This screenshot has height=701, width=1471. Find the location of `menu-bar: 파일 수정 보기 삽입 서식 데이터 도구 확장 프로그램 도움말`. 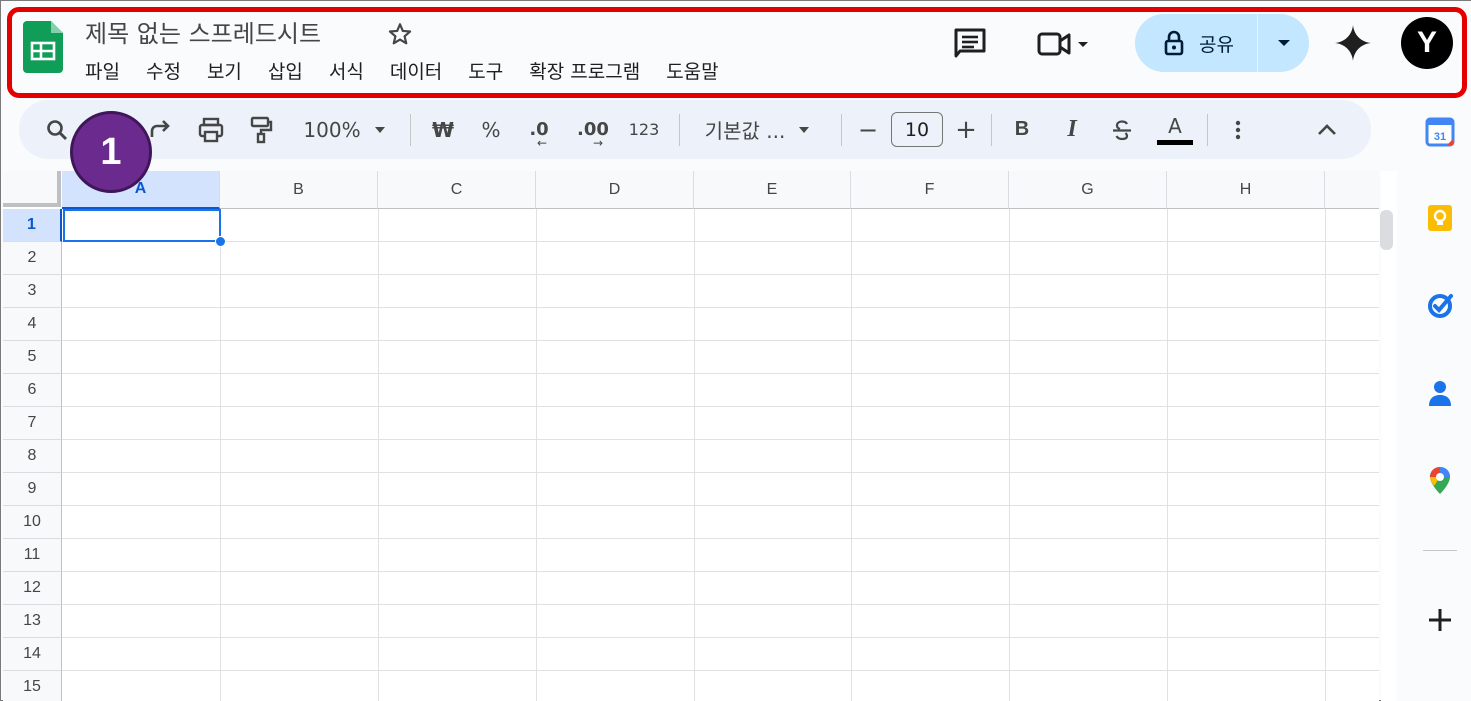

menu-bar: 파일 수정 보기 삽입 서식 데이터 도구 확장 프로그램 도움말 is located at coordinates (415, 70).